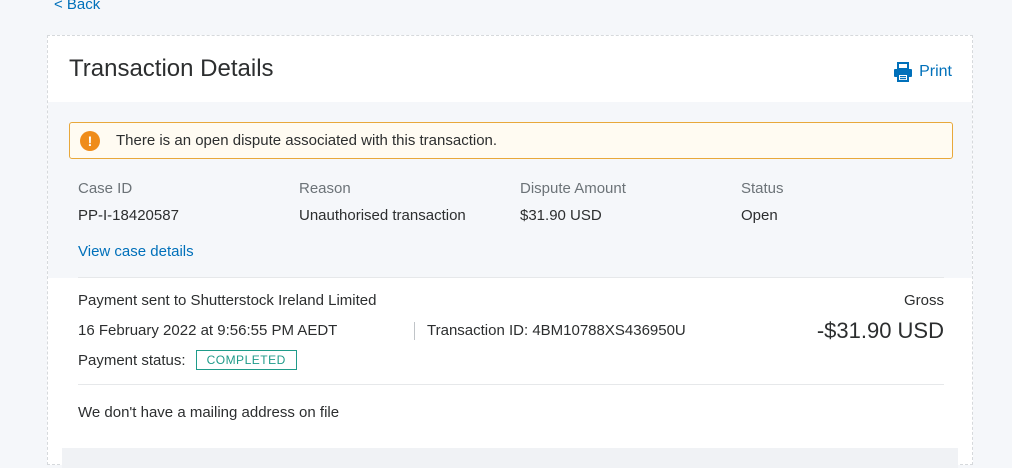 The image size is (1012, 468). Describe the element at coordinates (209, 412) in the screenshot. I see `mailing-address-text: We don't have a mailing address on file` at that location.